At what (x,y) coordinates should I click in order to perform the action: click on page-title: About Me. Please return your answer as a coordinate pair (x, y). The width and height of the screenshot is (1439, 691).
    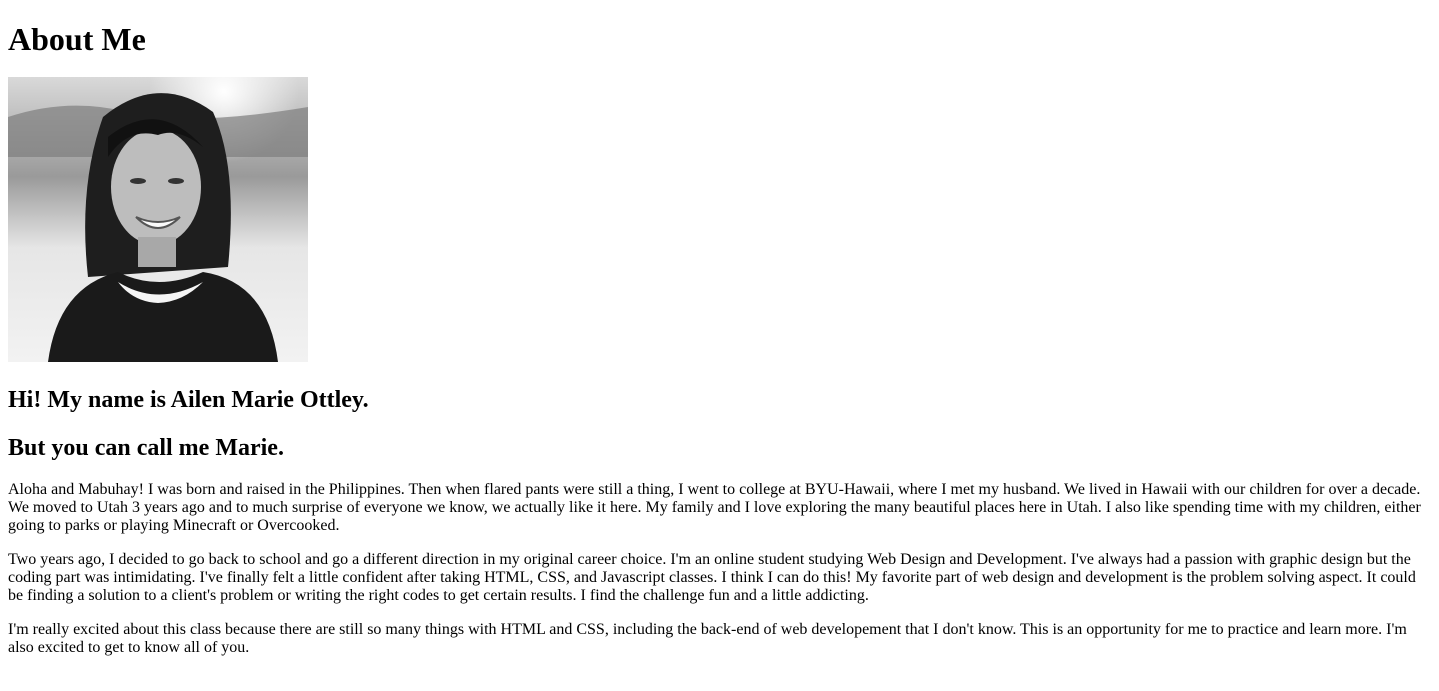
    Looking at the image, I should click on (77, 39).